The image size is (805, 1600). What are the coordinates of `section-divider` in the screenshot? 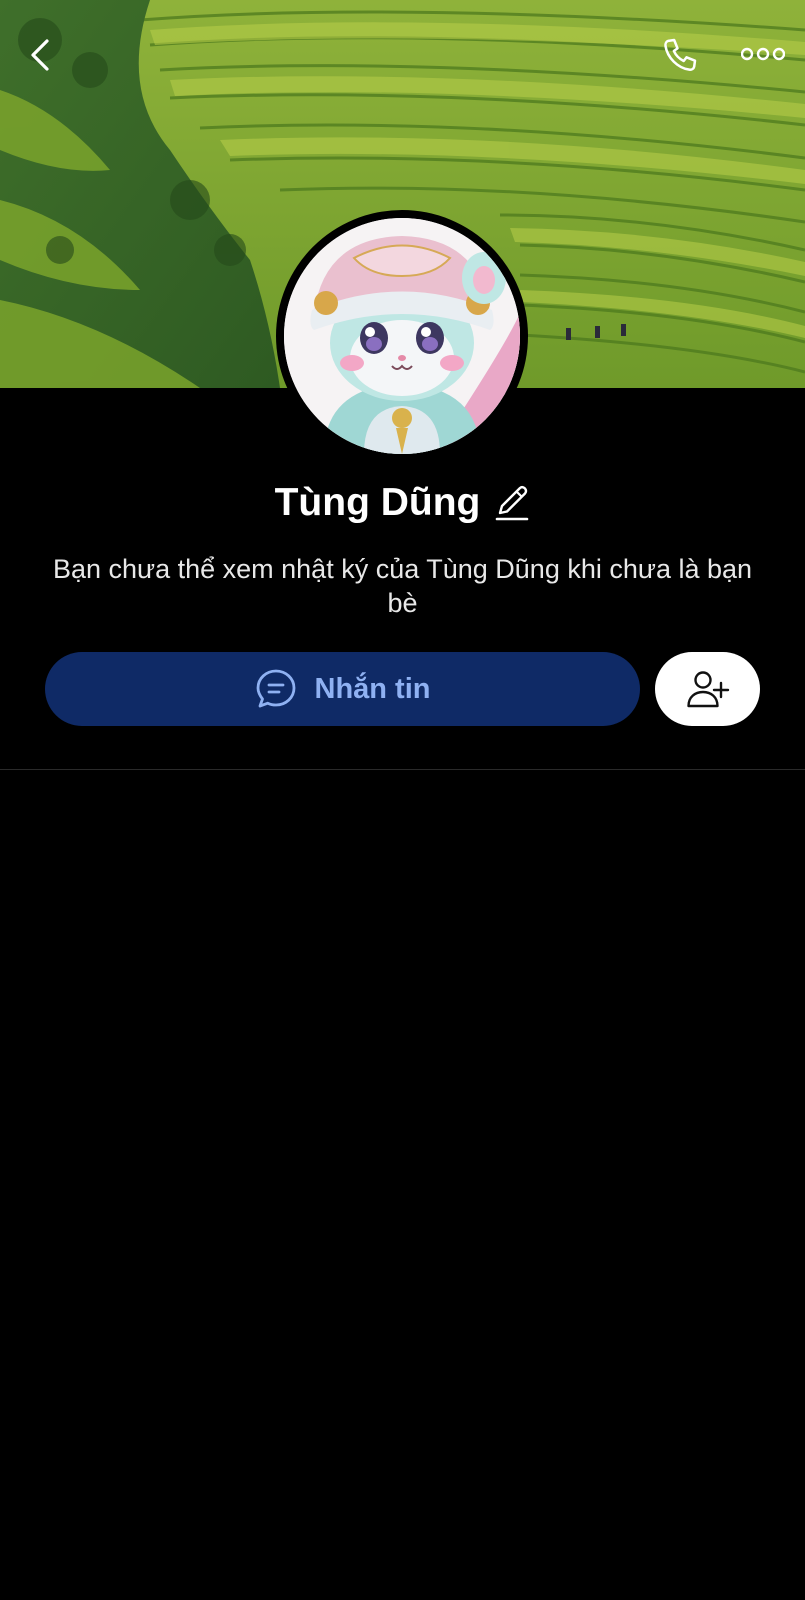 It's located at (402, 769).